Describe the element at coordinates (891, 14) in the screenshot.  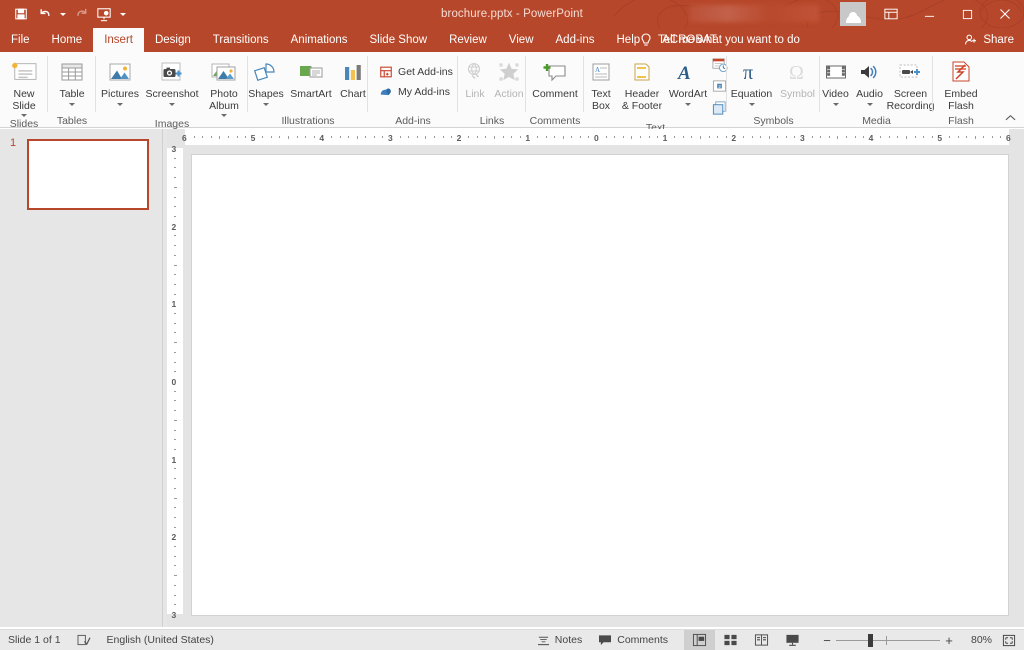
I see `ribbon-display-options-icon` at that location.